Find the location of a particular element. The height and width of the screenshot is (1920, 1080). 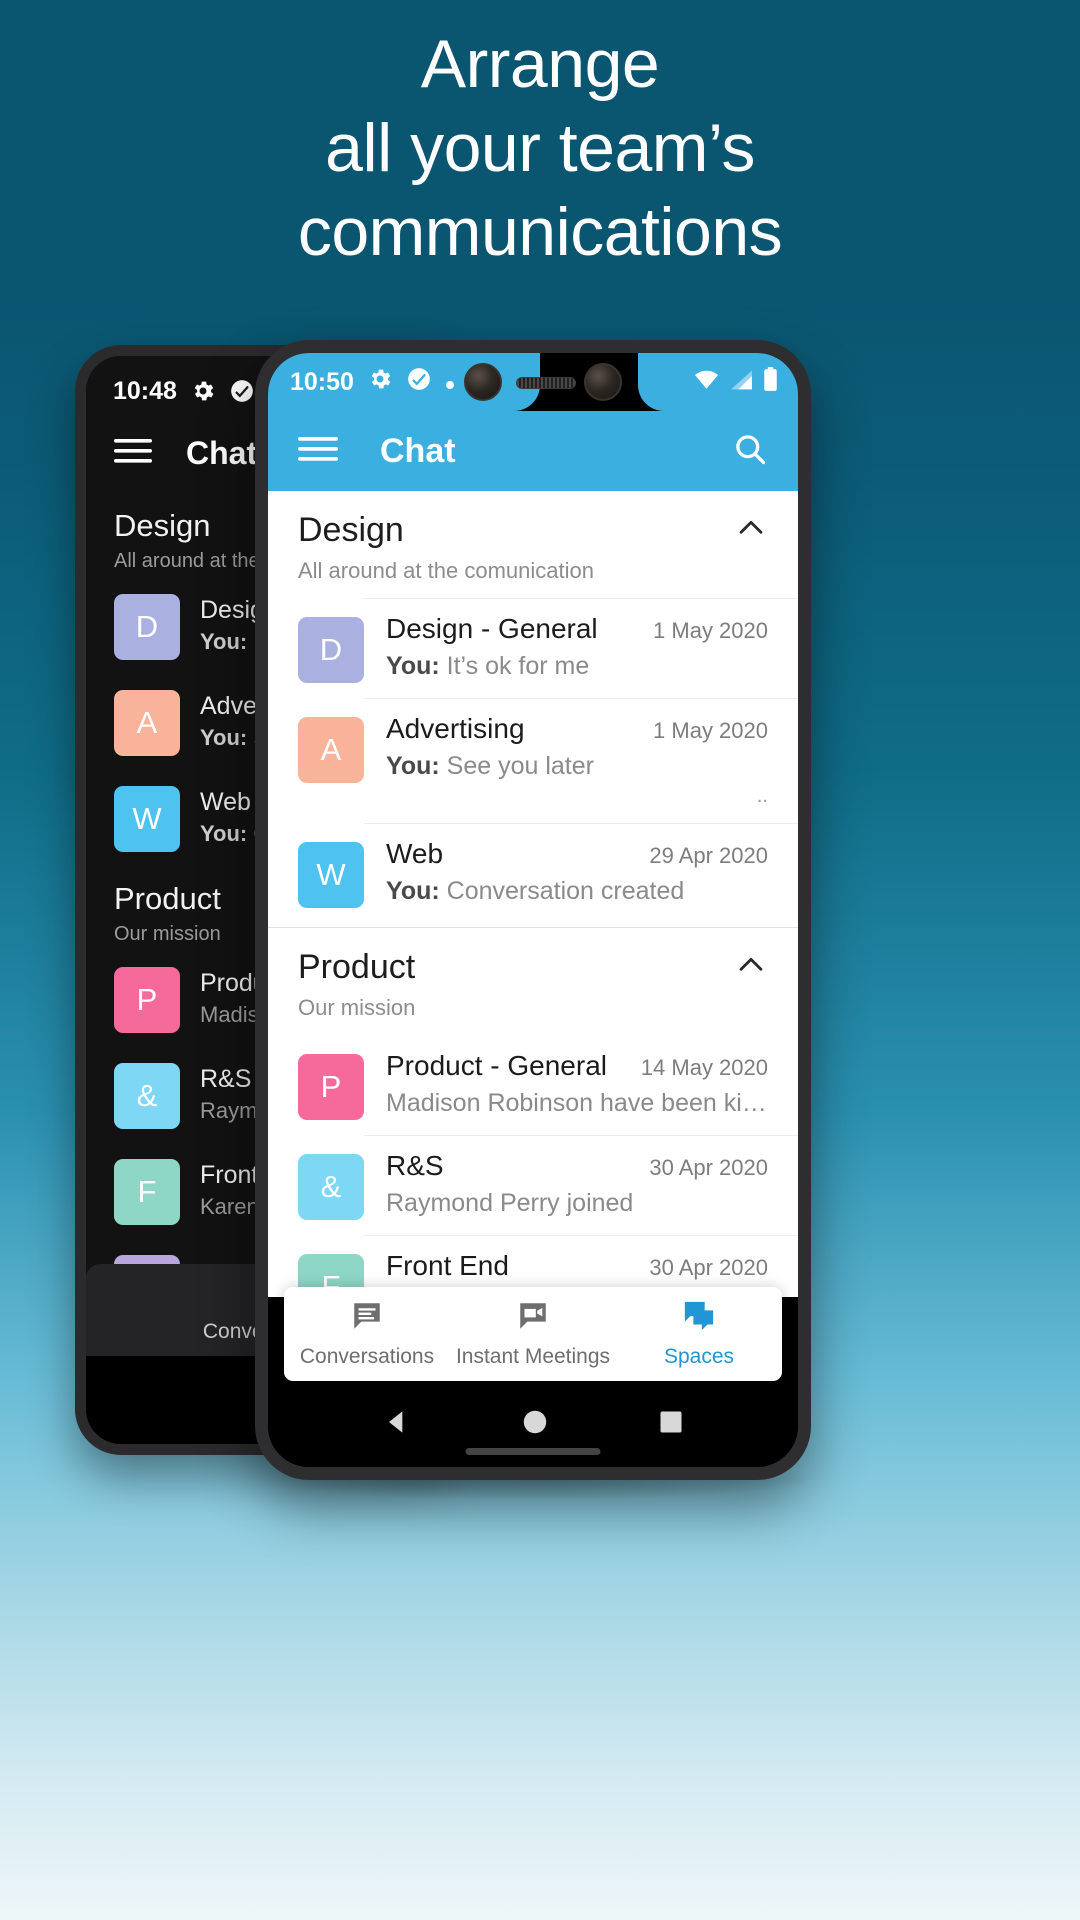

video-chat-icon is located at coordinates (533, 1318).